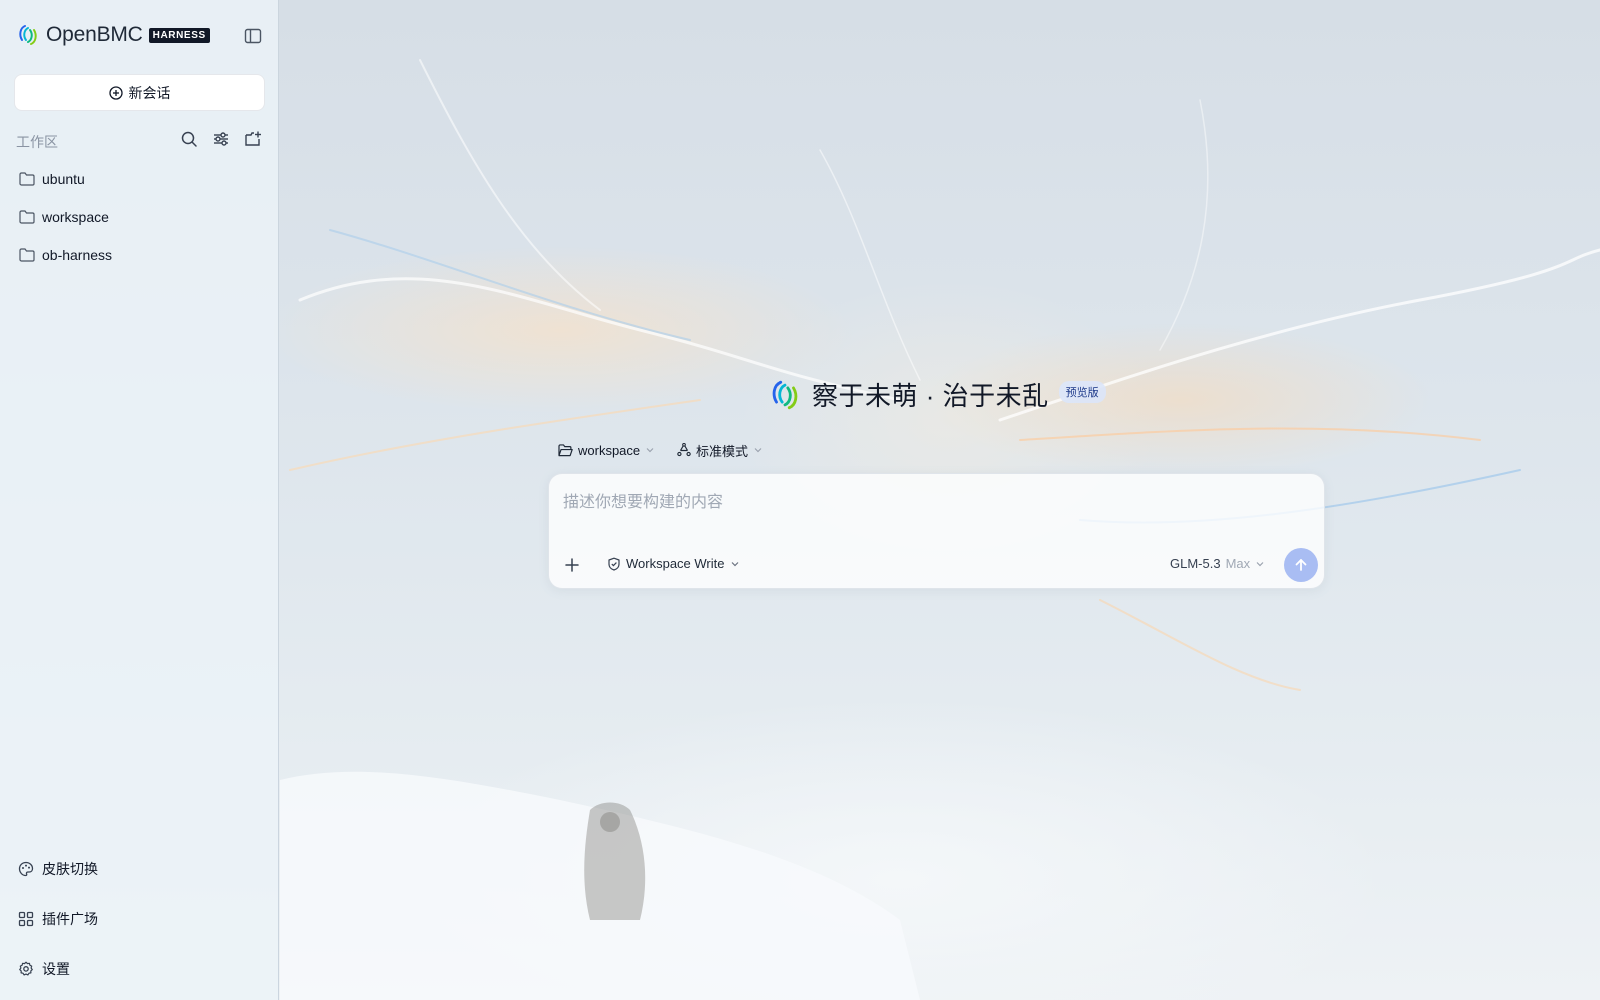 The height and width of the screenshot is (1000, 1600). What do you see at coordinates (94, 34) in the screenshot?
I see `brand-name: OpenBMC` at bounding box center [94, 34].